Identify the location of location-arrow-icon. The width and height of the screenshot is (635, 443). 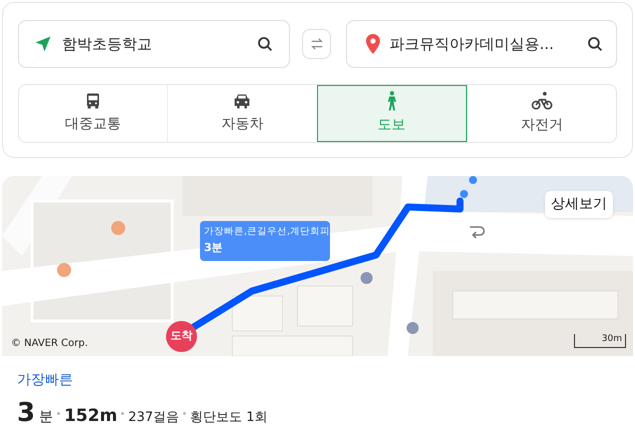
(43, 44).